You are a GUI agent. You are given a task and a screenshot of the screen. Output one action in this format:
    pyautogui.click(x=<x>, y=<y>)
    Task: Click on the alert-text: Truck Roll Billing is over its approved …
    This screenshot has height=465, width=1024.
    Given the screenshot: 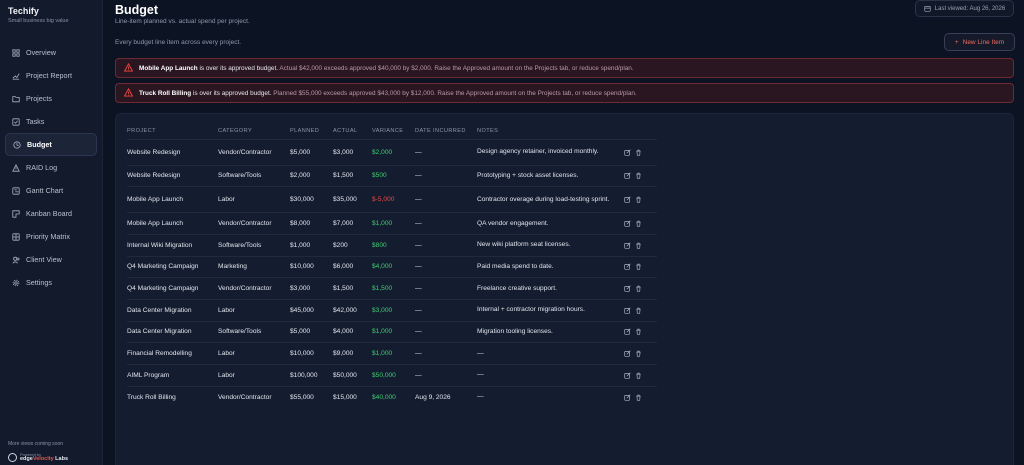 What is the action you would take?
    pyautogui.click(x=388, y=93)
    